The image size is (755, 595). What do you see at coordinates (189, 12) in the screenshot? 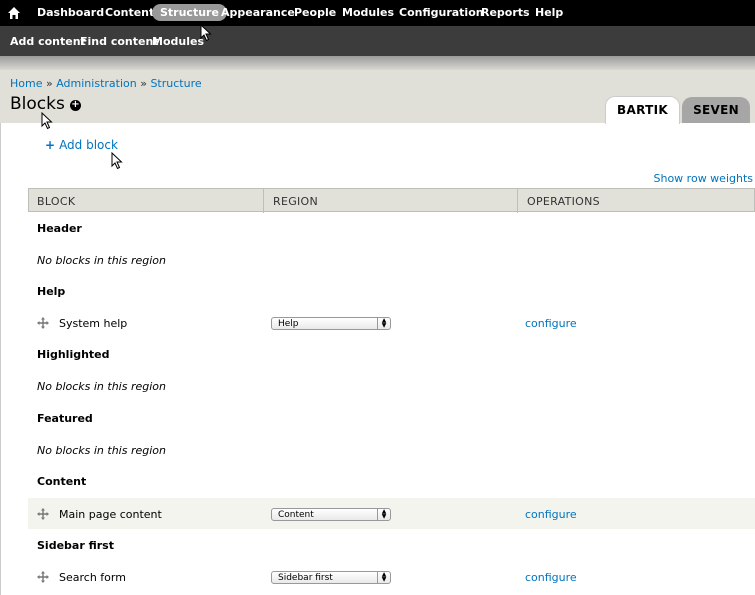
I see `menu-structure: Structure` at bounding box center [189, 12].